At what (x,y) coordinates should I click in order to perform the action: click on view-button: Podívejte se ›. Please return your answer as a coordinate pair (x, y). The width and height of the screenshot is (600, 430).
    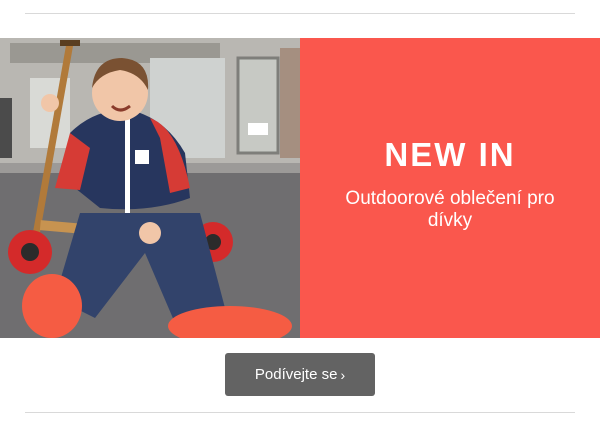
    Looking at the image, I should click on (300, 374).